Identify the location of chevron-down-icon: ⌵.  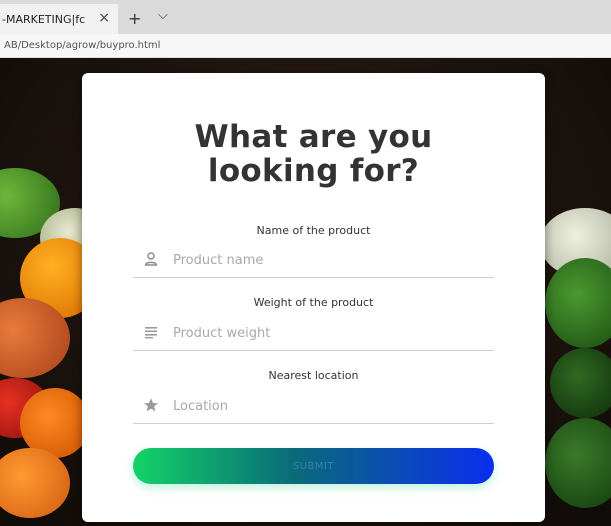
(163, 15).